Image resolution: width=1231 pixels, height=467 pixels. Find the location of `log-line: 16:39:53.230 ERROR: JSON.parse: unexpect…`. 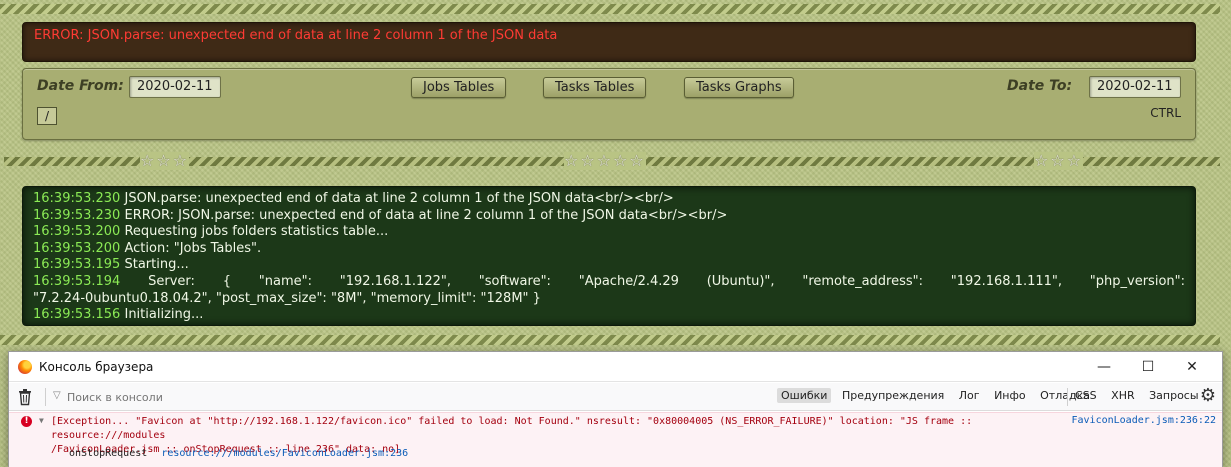

log-line: 16:39:53.230 ERROR: JSON.parse: unexpect… is located at coordinates (609, 216).